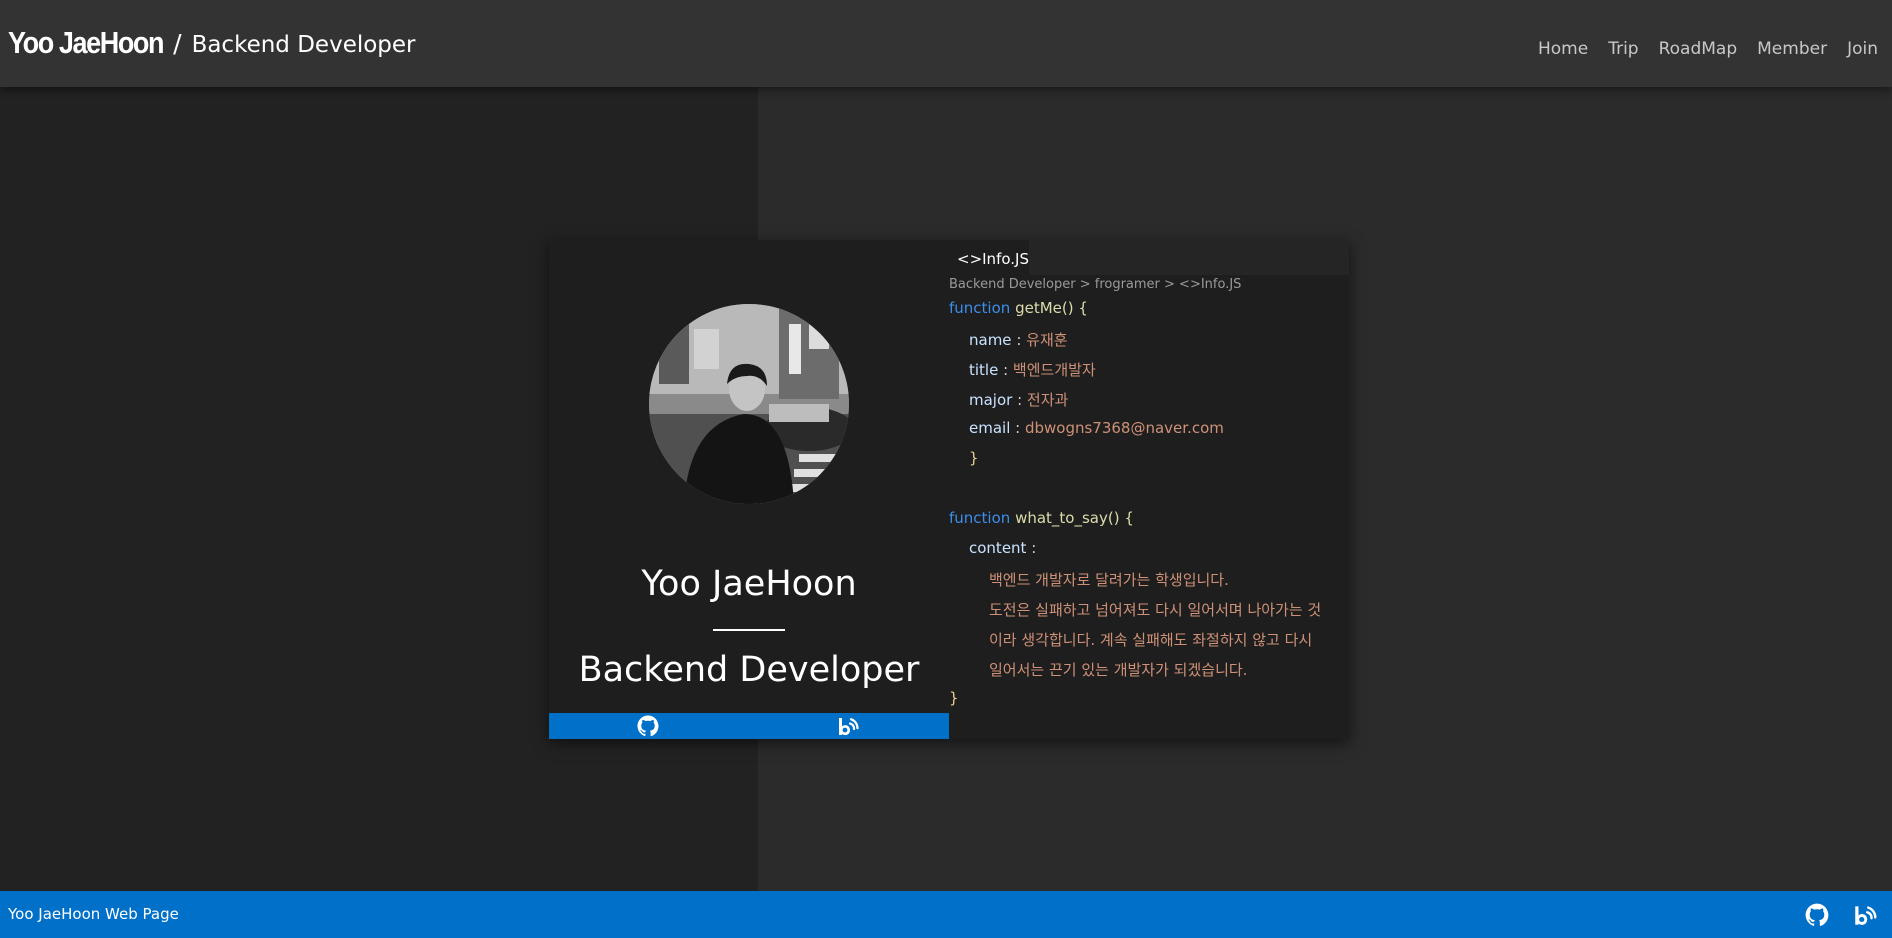  I want to click on content-line: 일어서는 끈기 있는 개발자가 되겠습니다., so click(1118, 670).